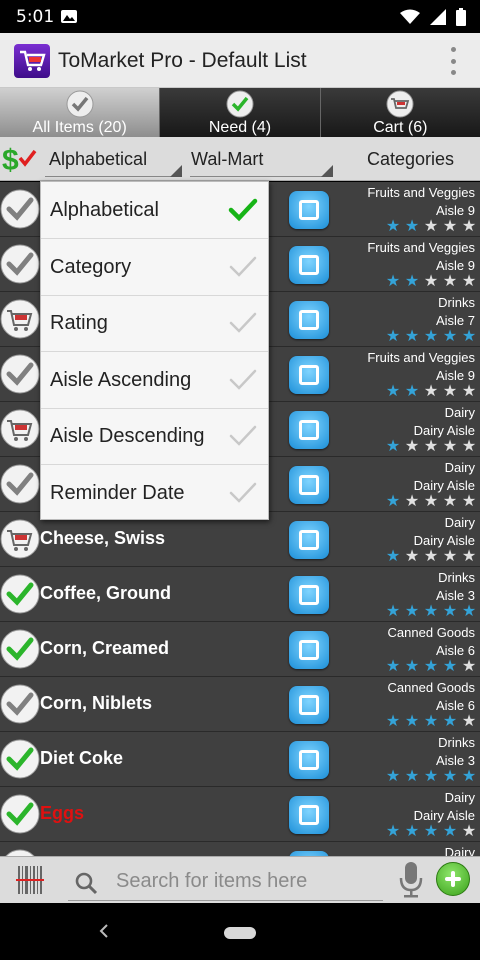 The image size is (480, 960). What do you see at coordinates (182, 60) in the screenshot?
I see `page-title: ToMarket Pro - Default List` at bounding box center [182, 60].